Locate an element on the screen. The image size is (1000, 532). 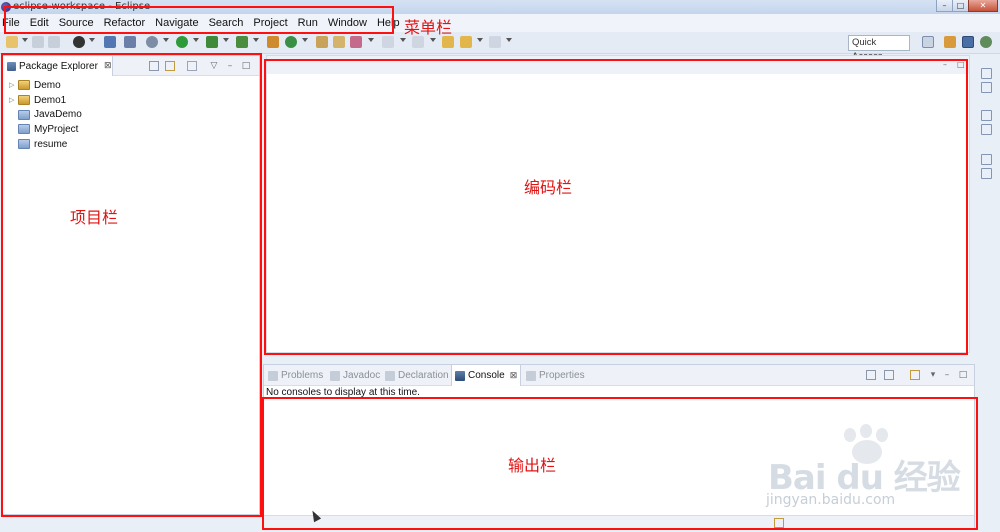
tab-label: Problems is located at coordinates (302, 375).